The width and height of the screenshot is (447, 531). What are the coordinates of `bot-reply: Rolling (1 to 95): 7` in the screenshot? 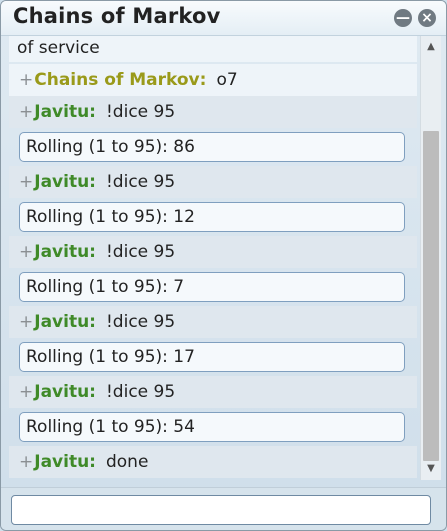 It's located at (212, 287).